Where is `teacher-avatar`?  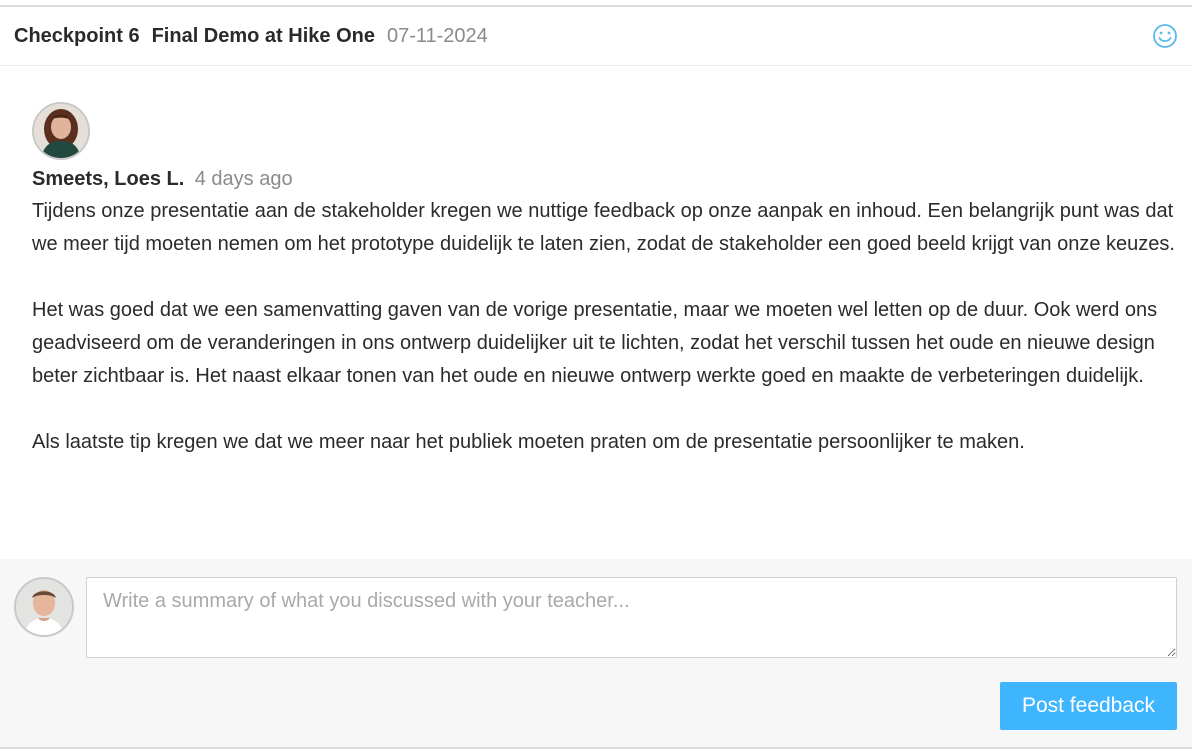 teacher-avatar is located at coordinates (61, 131).